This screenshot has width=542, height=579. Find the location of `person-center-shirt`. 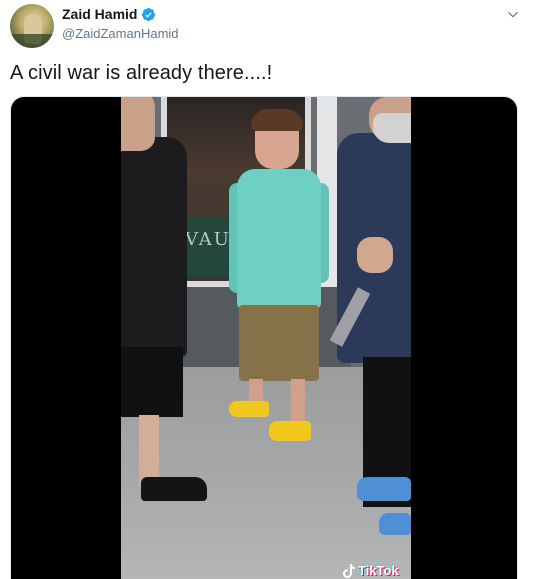

person-center-shirt is located at coordinates (279, 239).